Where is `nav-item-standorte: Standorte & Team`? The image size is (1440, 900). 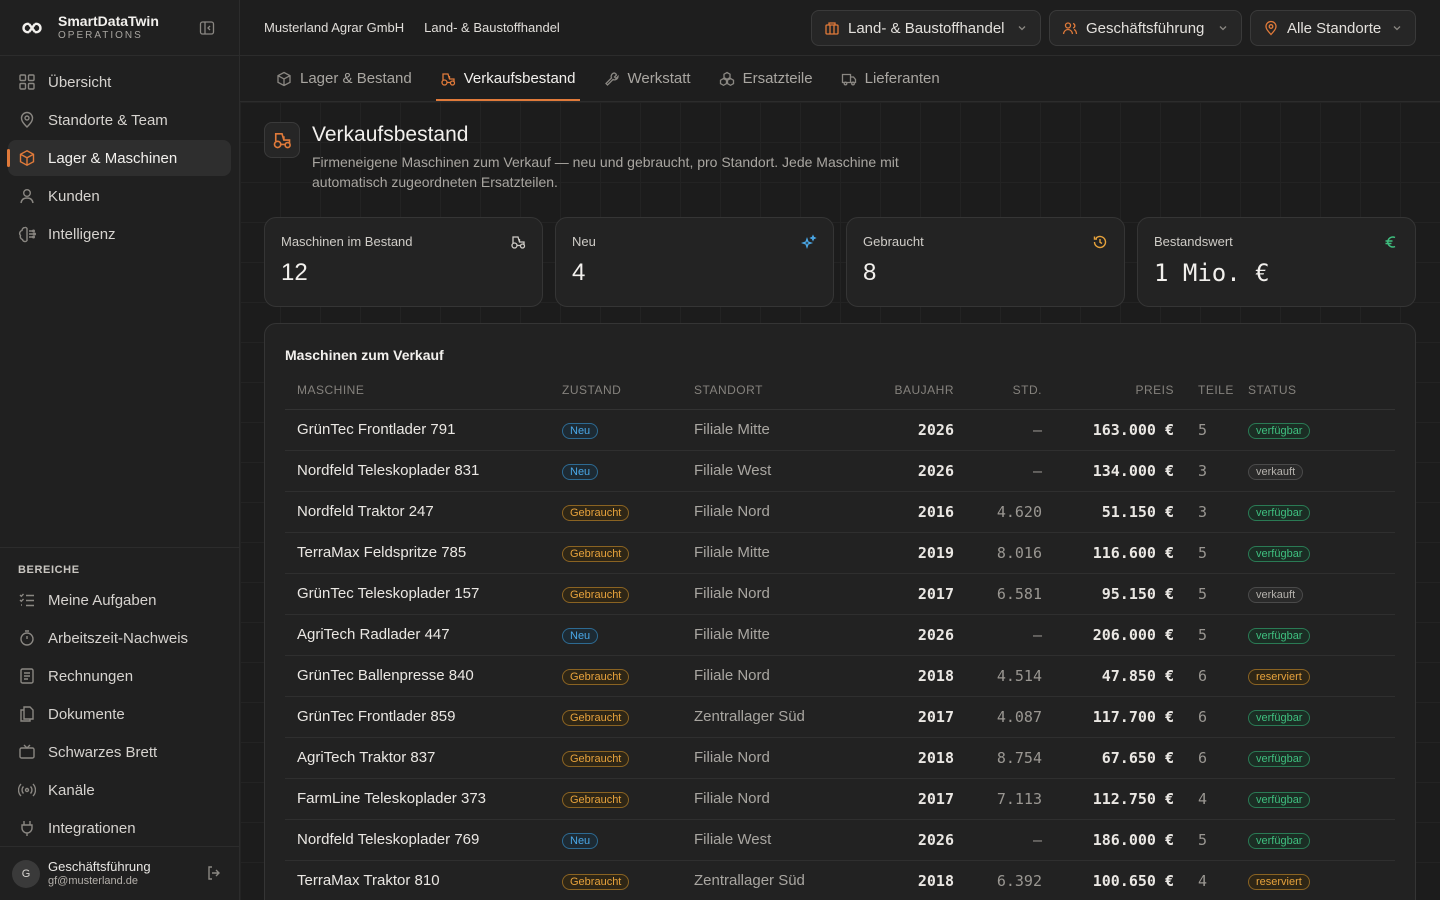 nav-item-standorte: Standorte & Team is located at coordinates (119, 120).